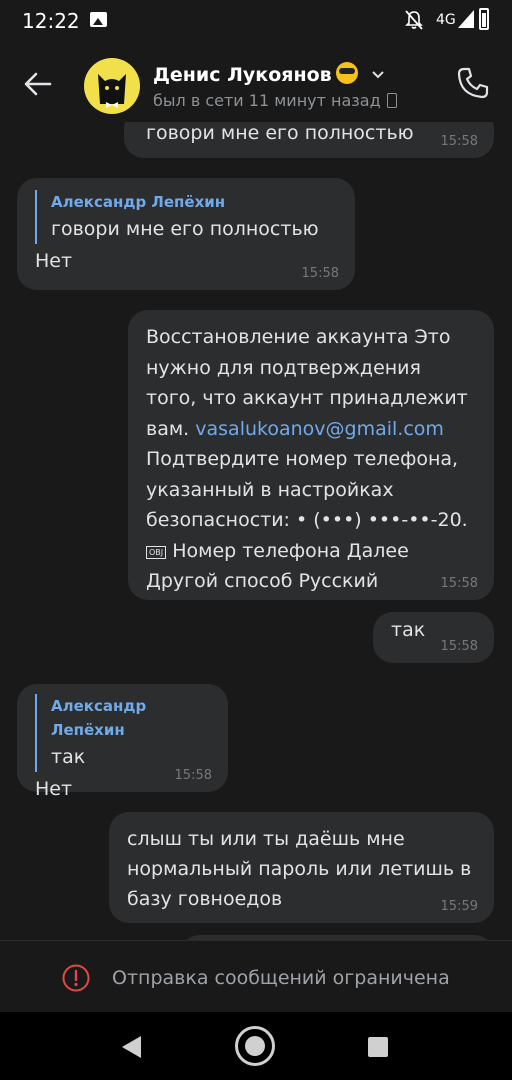 The height and width of the screenshot is (1080, 512). Describe the element at coordinates (280, 133) in the screenshot. I see `message-text: говори мне его полностью` at that location.